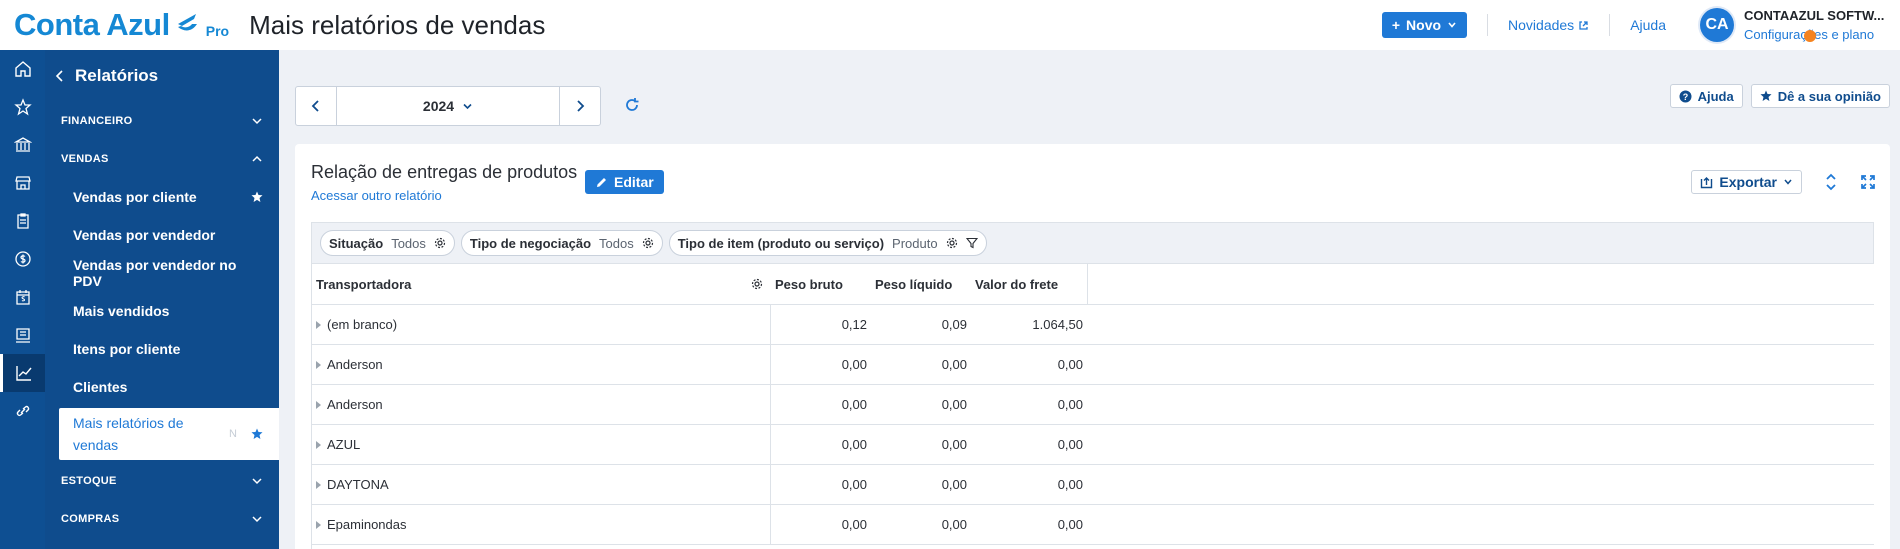 This screenshot has height=549, width=1900. I want to click on table-row: (em branco) 0,12 0,09 1.064,50, so click(1093, 325).